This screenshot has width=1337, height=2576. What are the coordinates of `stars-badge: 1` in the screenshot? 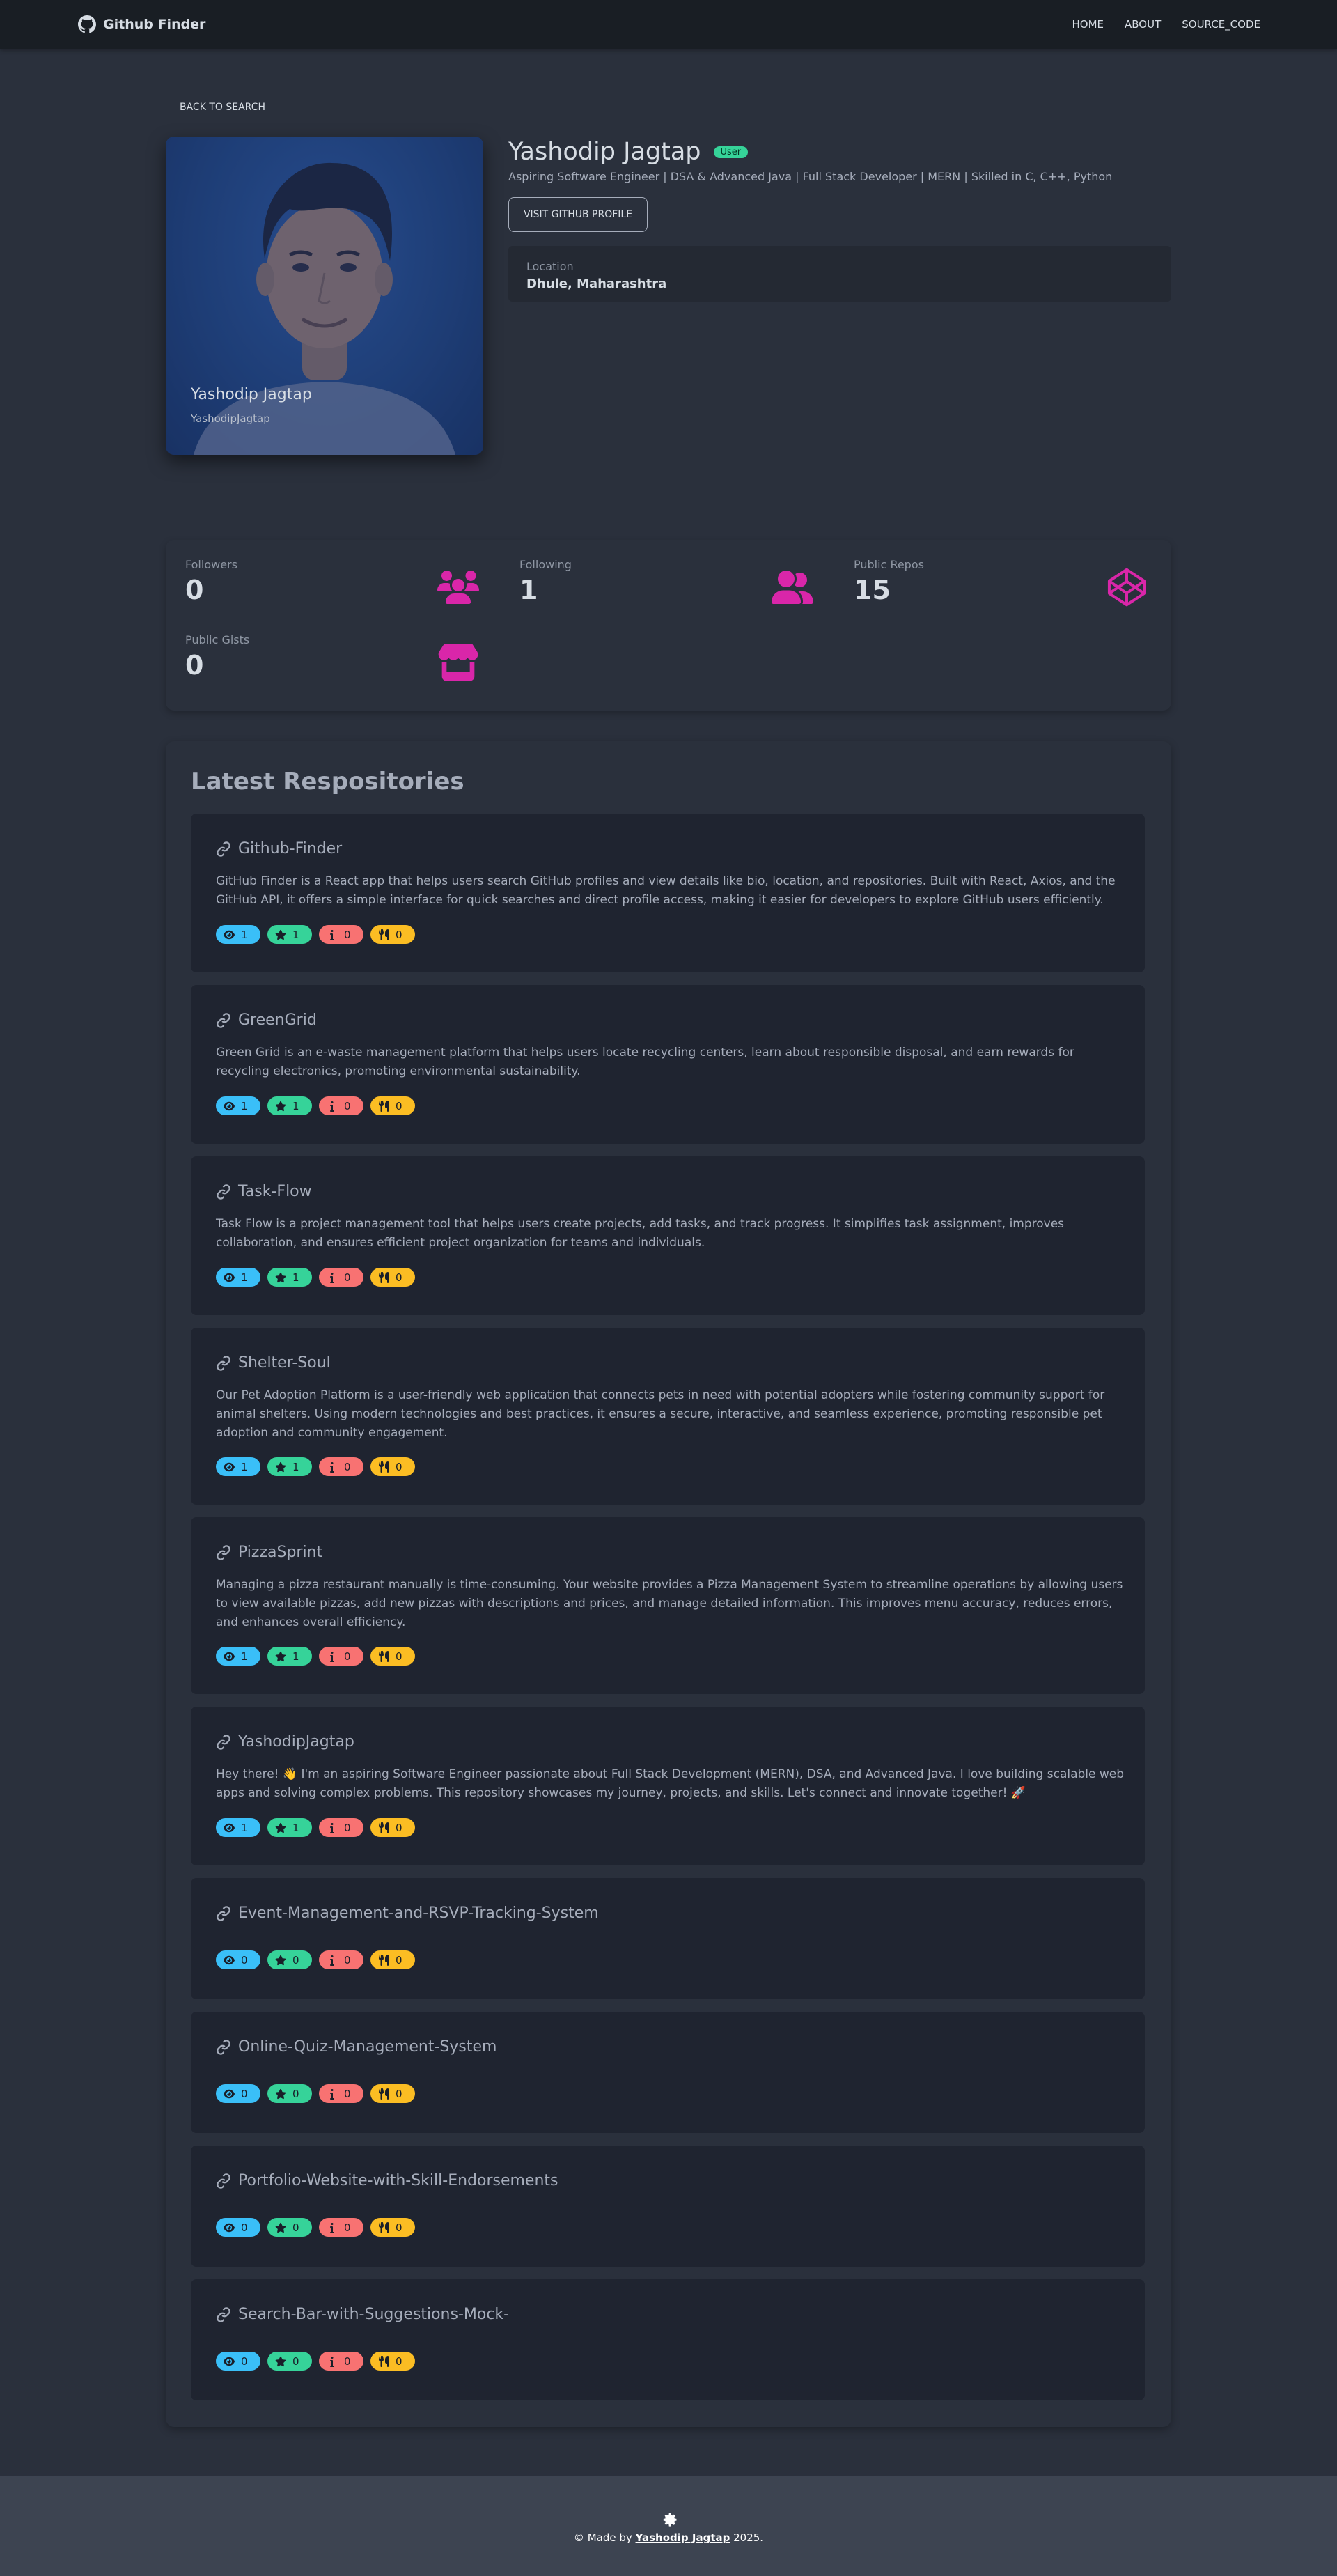 It's located at (290, 1466).